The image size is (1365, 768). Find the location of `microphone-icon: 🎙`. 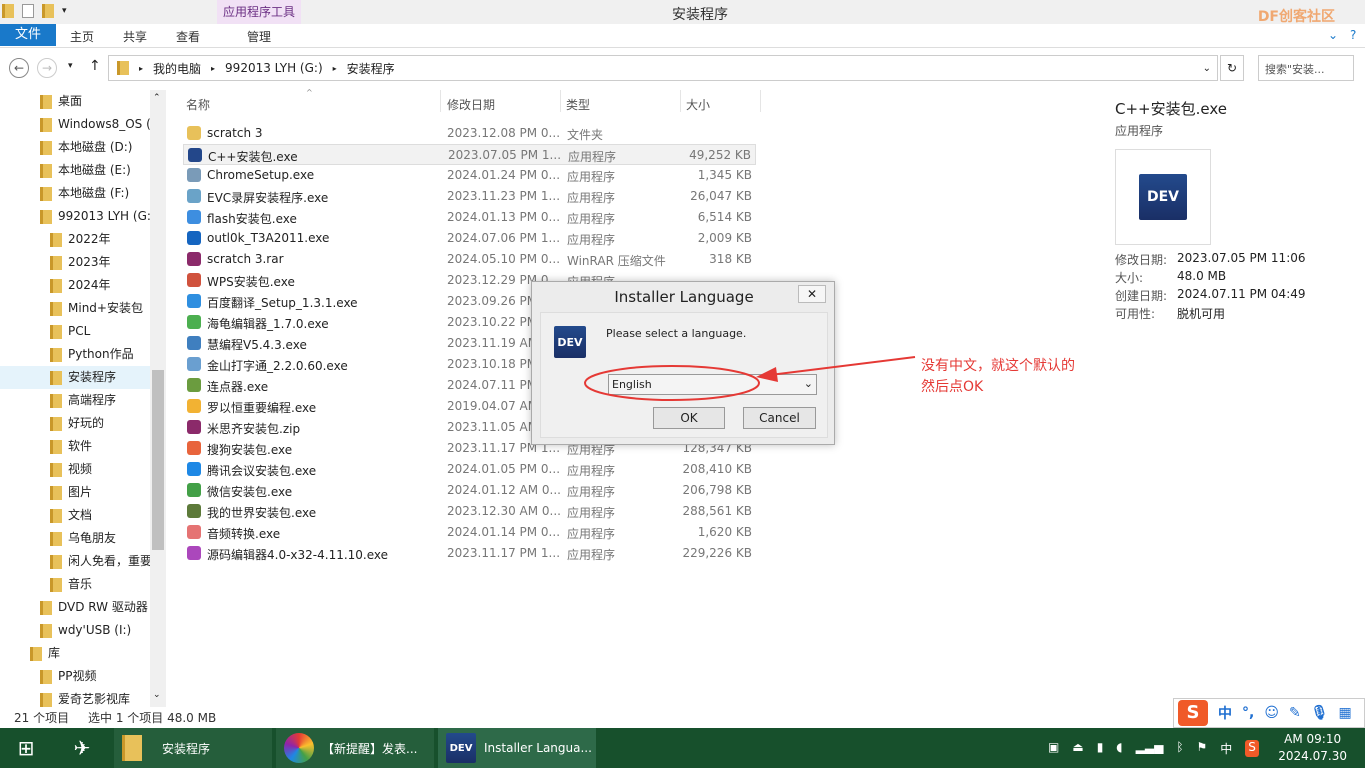

microphone-icon: 🎙 is located at coordinates (1320, 713).